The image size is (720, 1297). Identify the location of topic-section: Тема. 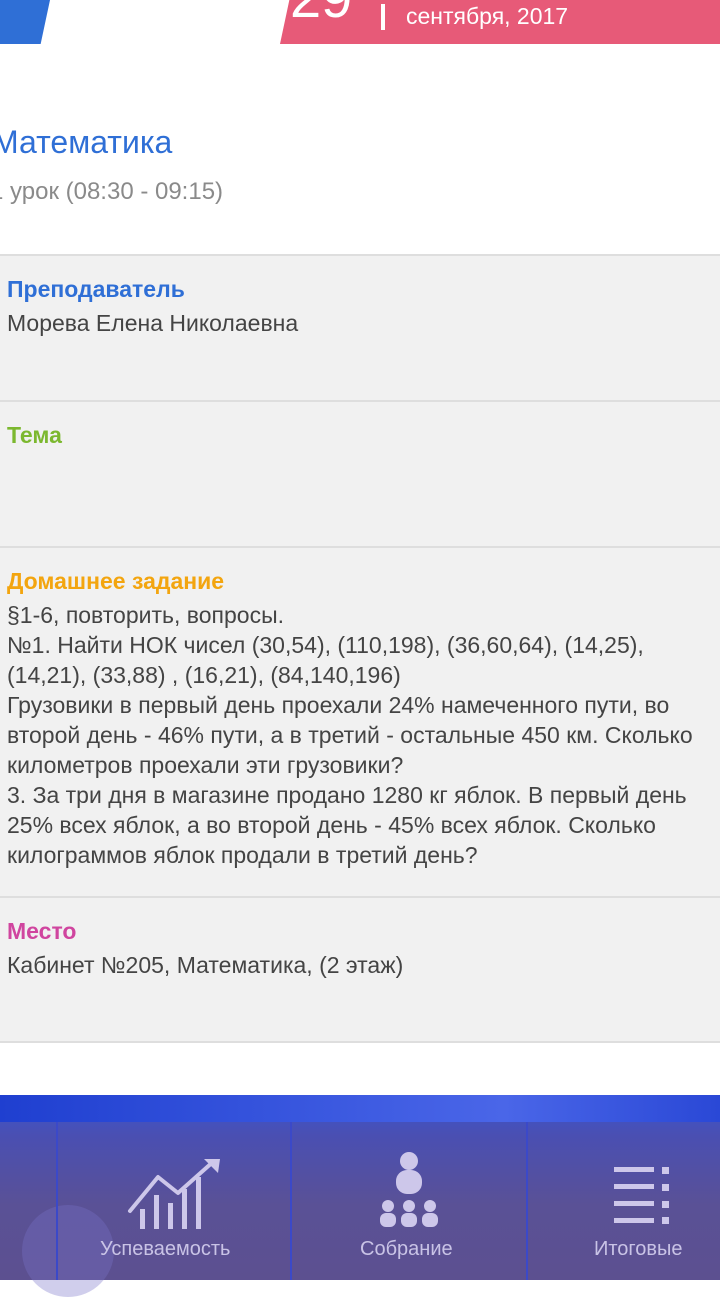
(360, 474).